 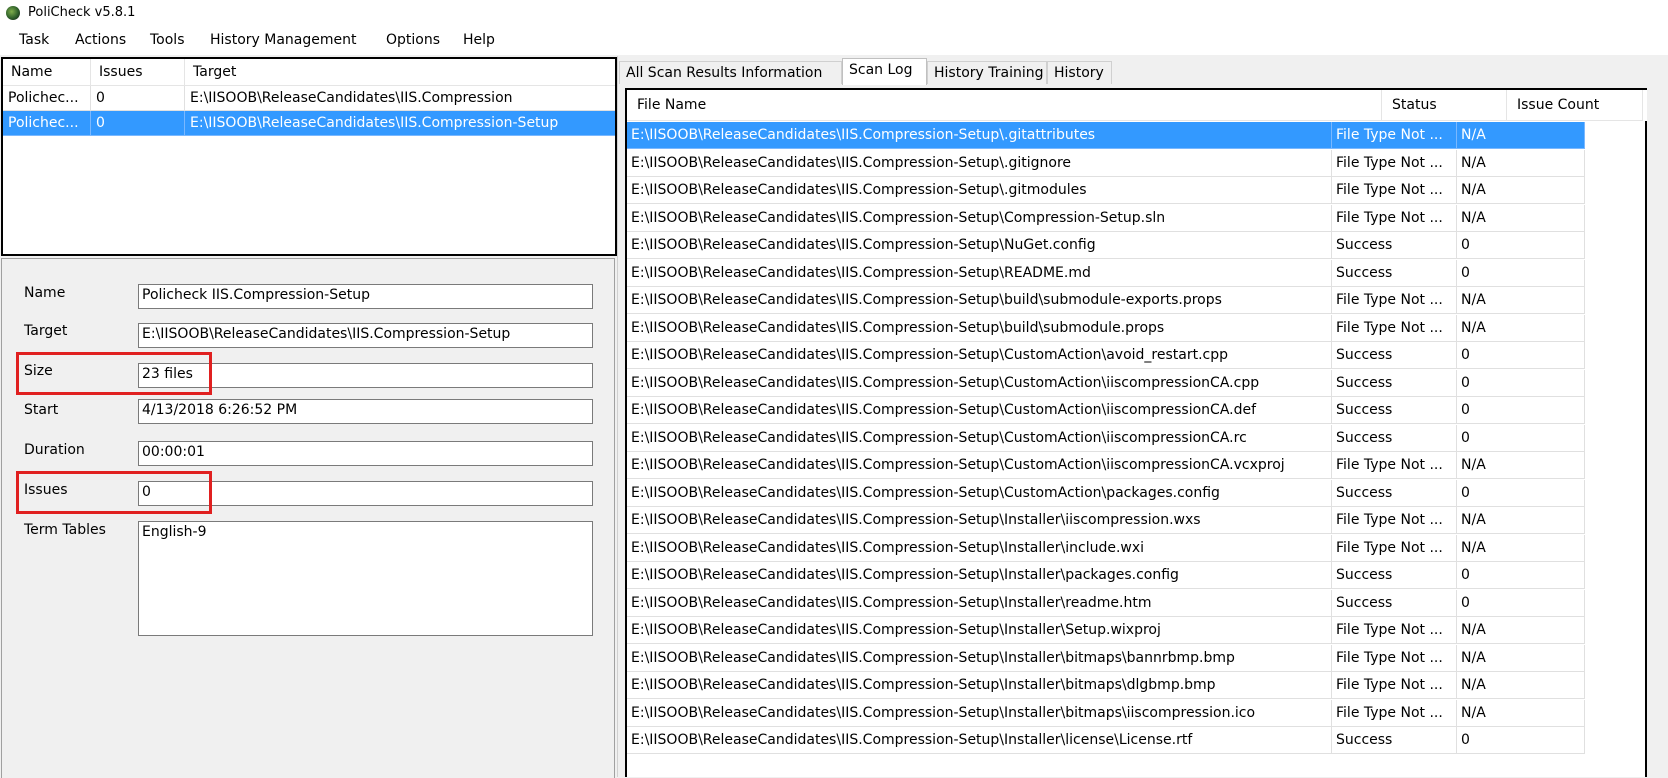 I want to click on menu-help: Help, so click(x=479, y=40).